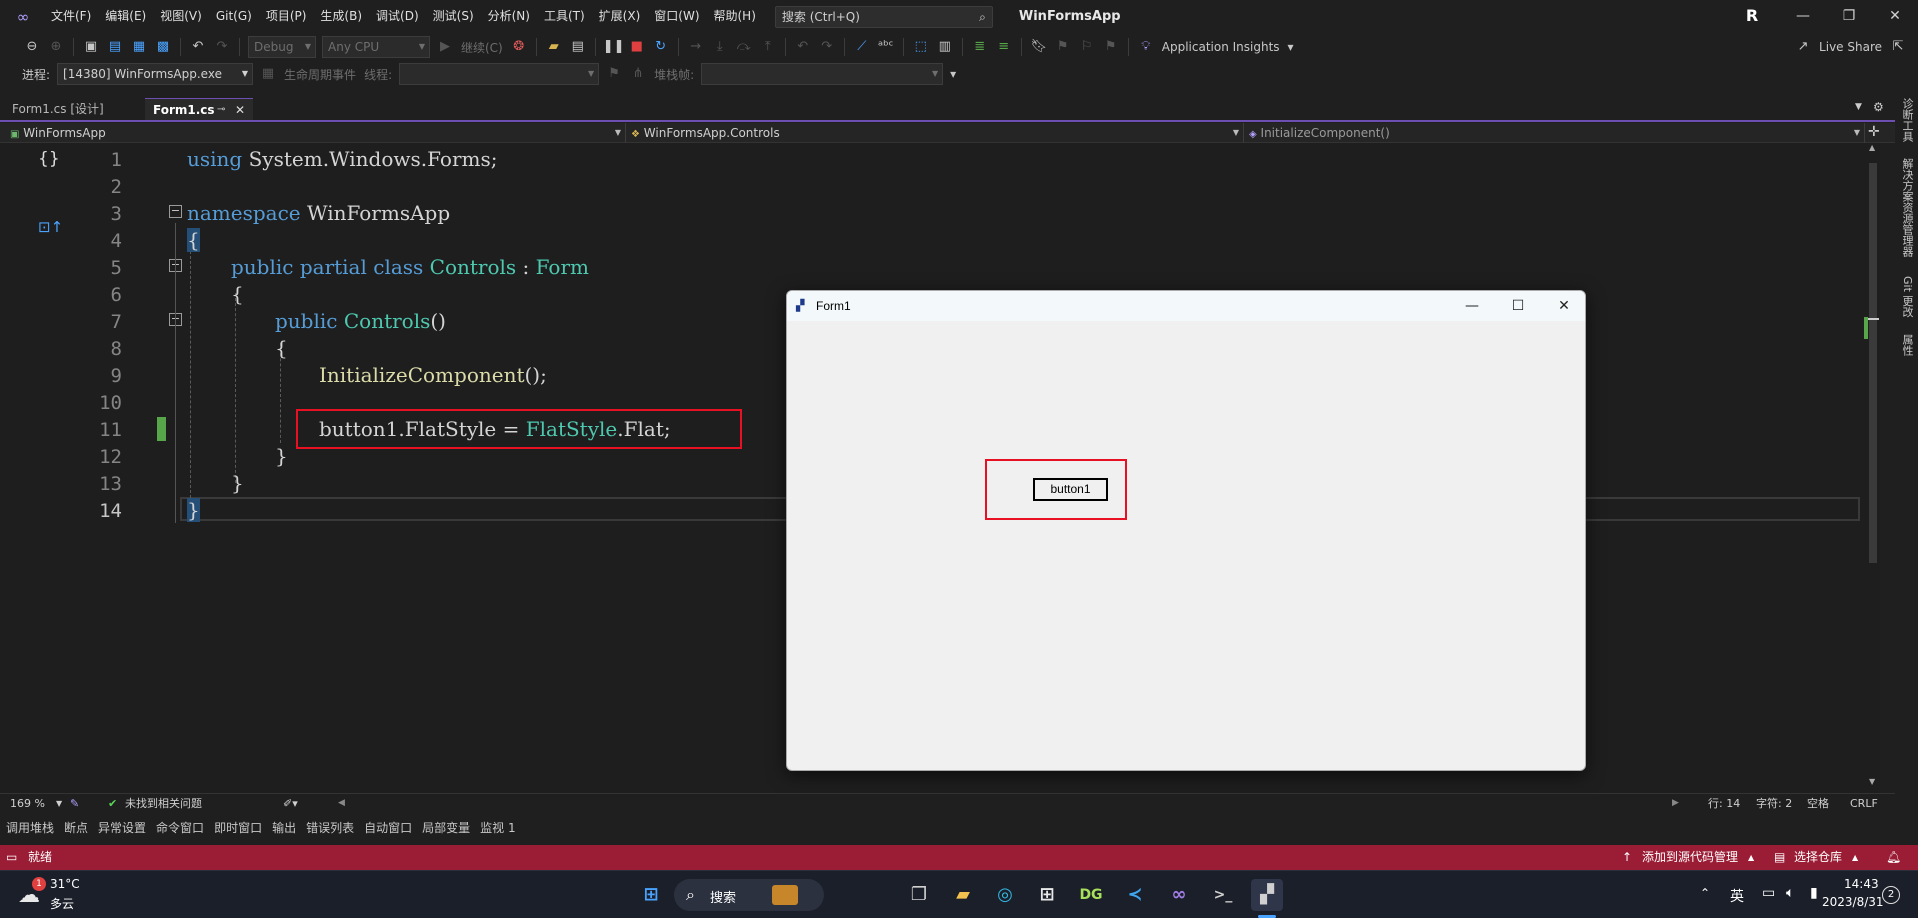 The height and width of the screenshot is (918, 1918). I want to click on platform-select: Any CPU ▼, so click(376, 47).